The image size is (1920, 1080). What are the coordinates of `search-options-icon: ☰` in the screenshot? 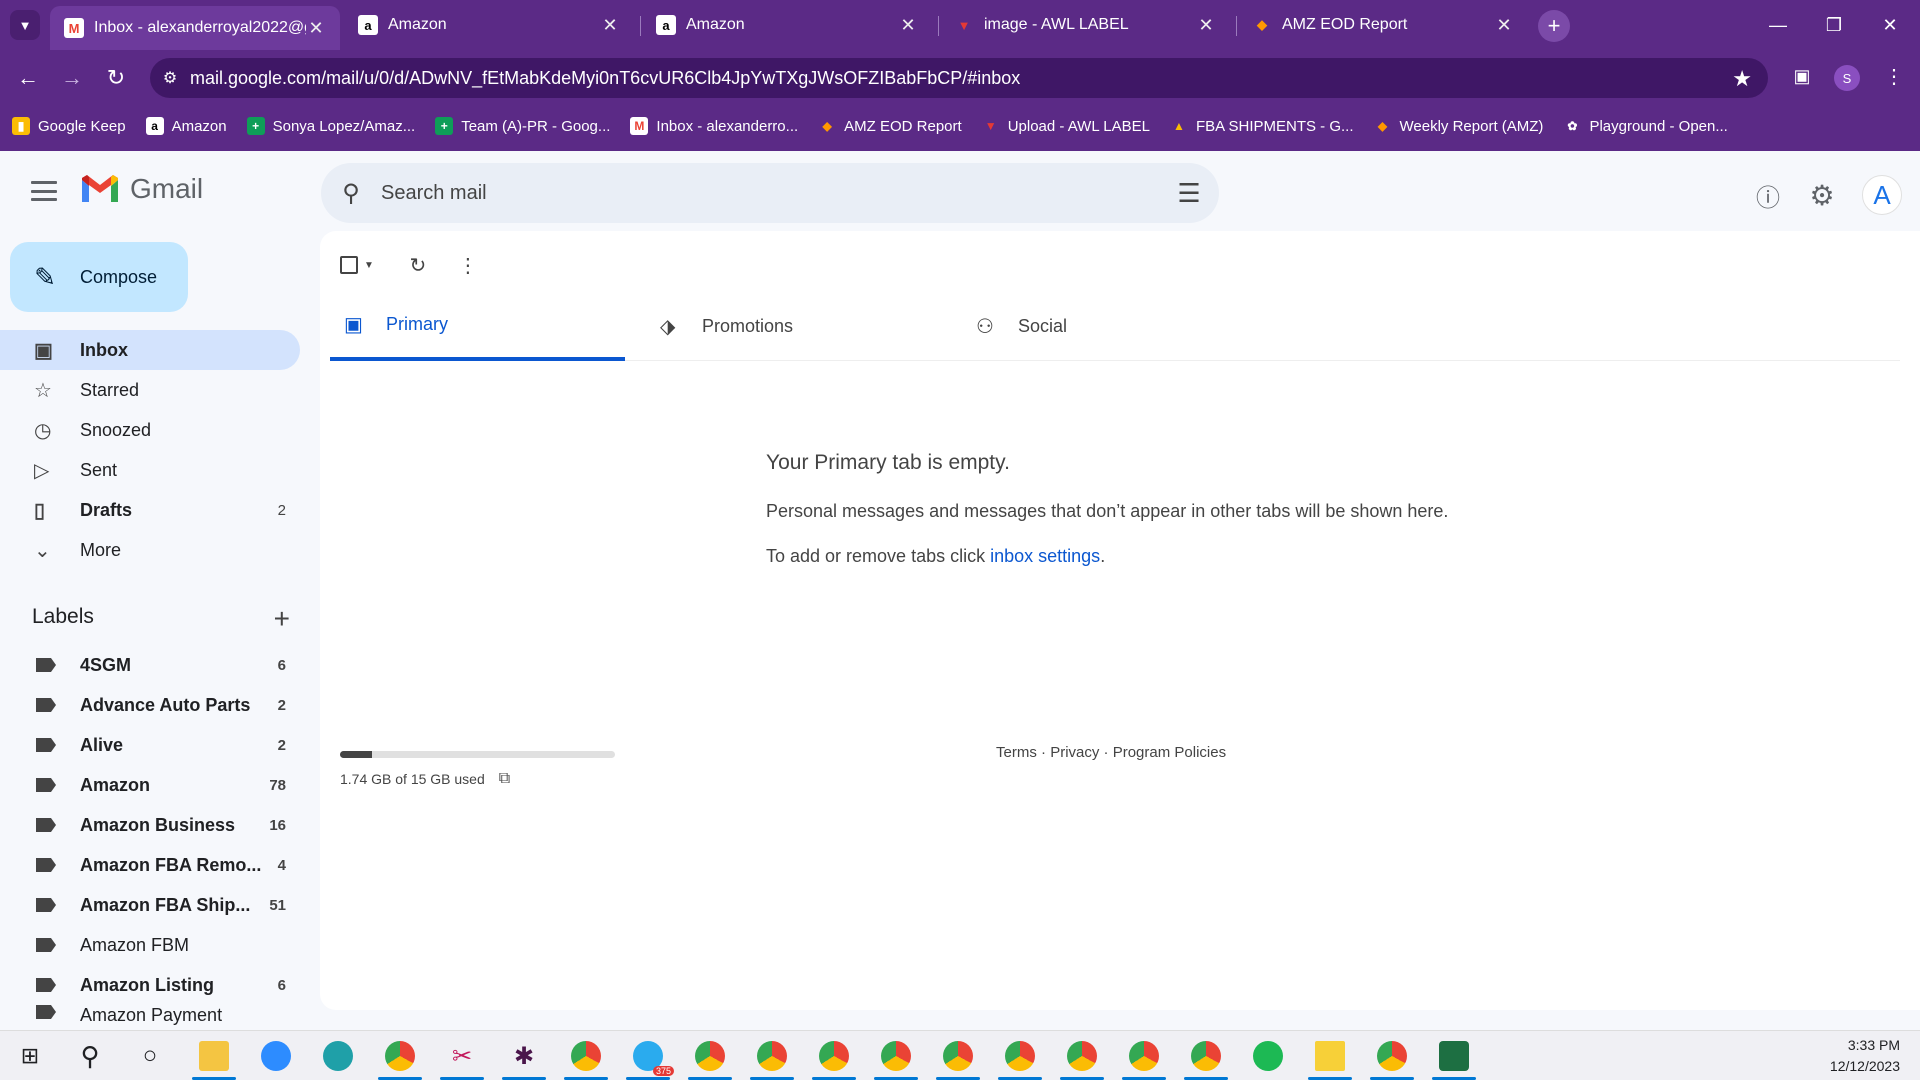 It's located at (1189, 193).